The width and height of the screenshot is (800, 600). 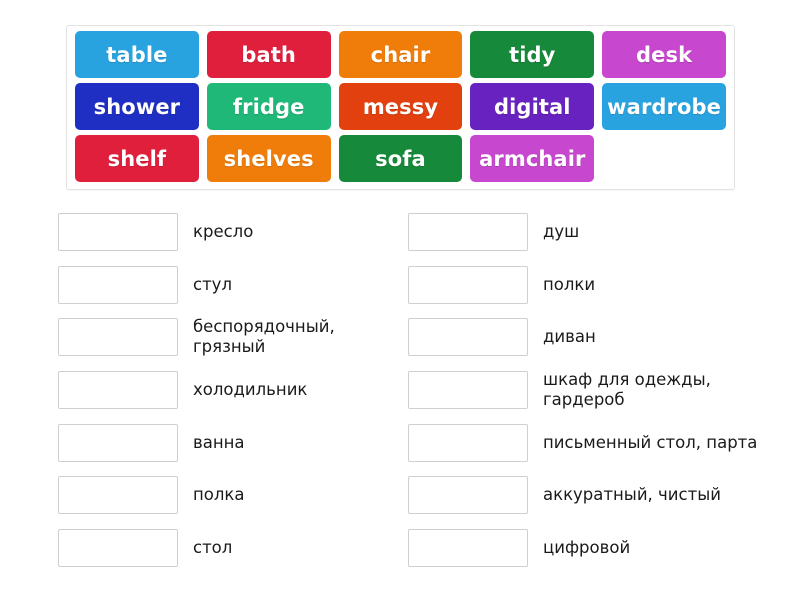 What do you see at coordinates (561, 232) in the screenshot?
I see `answer-label: душ` at bounding box center [561, 232].